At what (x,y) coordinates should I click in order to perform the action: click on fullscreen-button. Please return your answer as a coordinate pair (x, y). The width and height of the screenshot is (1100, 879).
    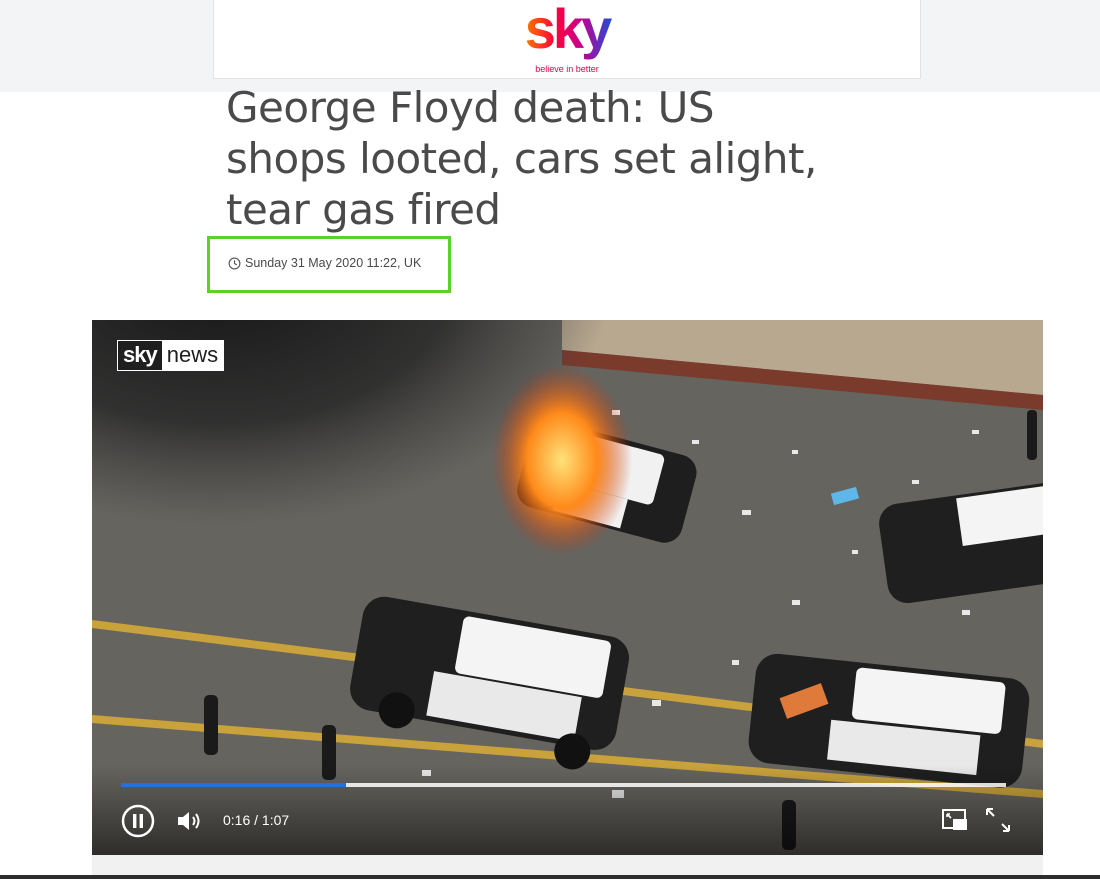
    Looking at the image, I should click on (998, 820).